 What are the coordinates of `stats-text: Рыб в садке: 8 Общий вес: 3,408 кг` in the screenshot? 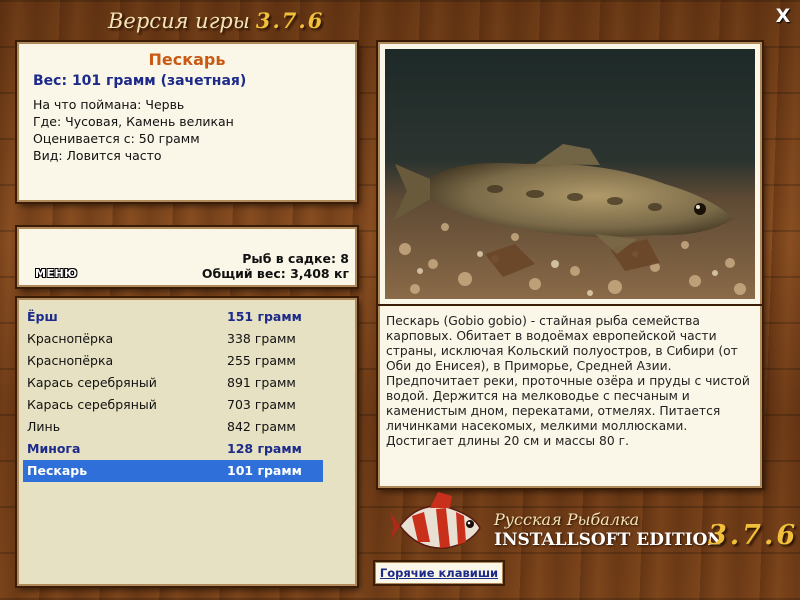 It's located at (275, 266).